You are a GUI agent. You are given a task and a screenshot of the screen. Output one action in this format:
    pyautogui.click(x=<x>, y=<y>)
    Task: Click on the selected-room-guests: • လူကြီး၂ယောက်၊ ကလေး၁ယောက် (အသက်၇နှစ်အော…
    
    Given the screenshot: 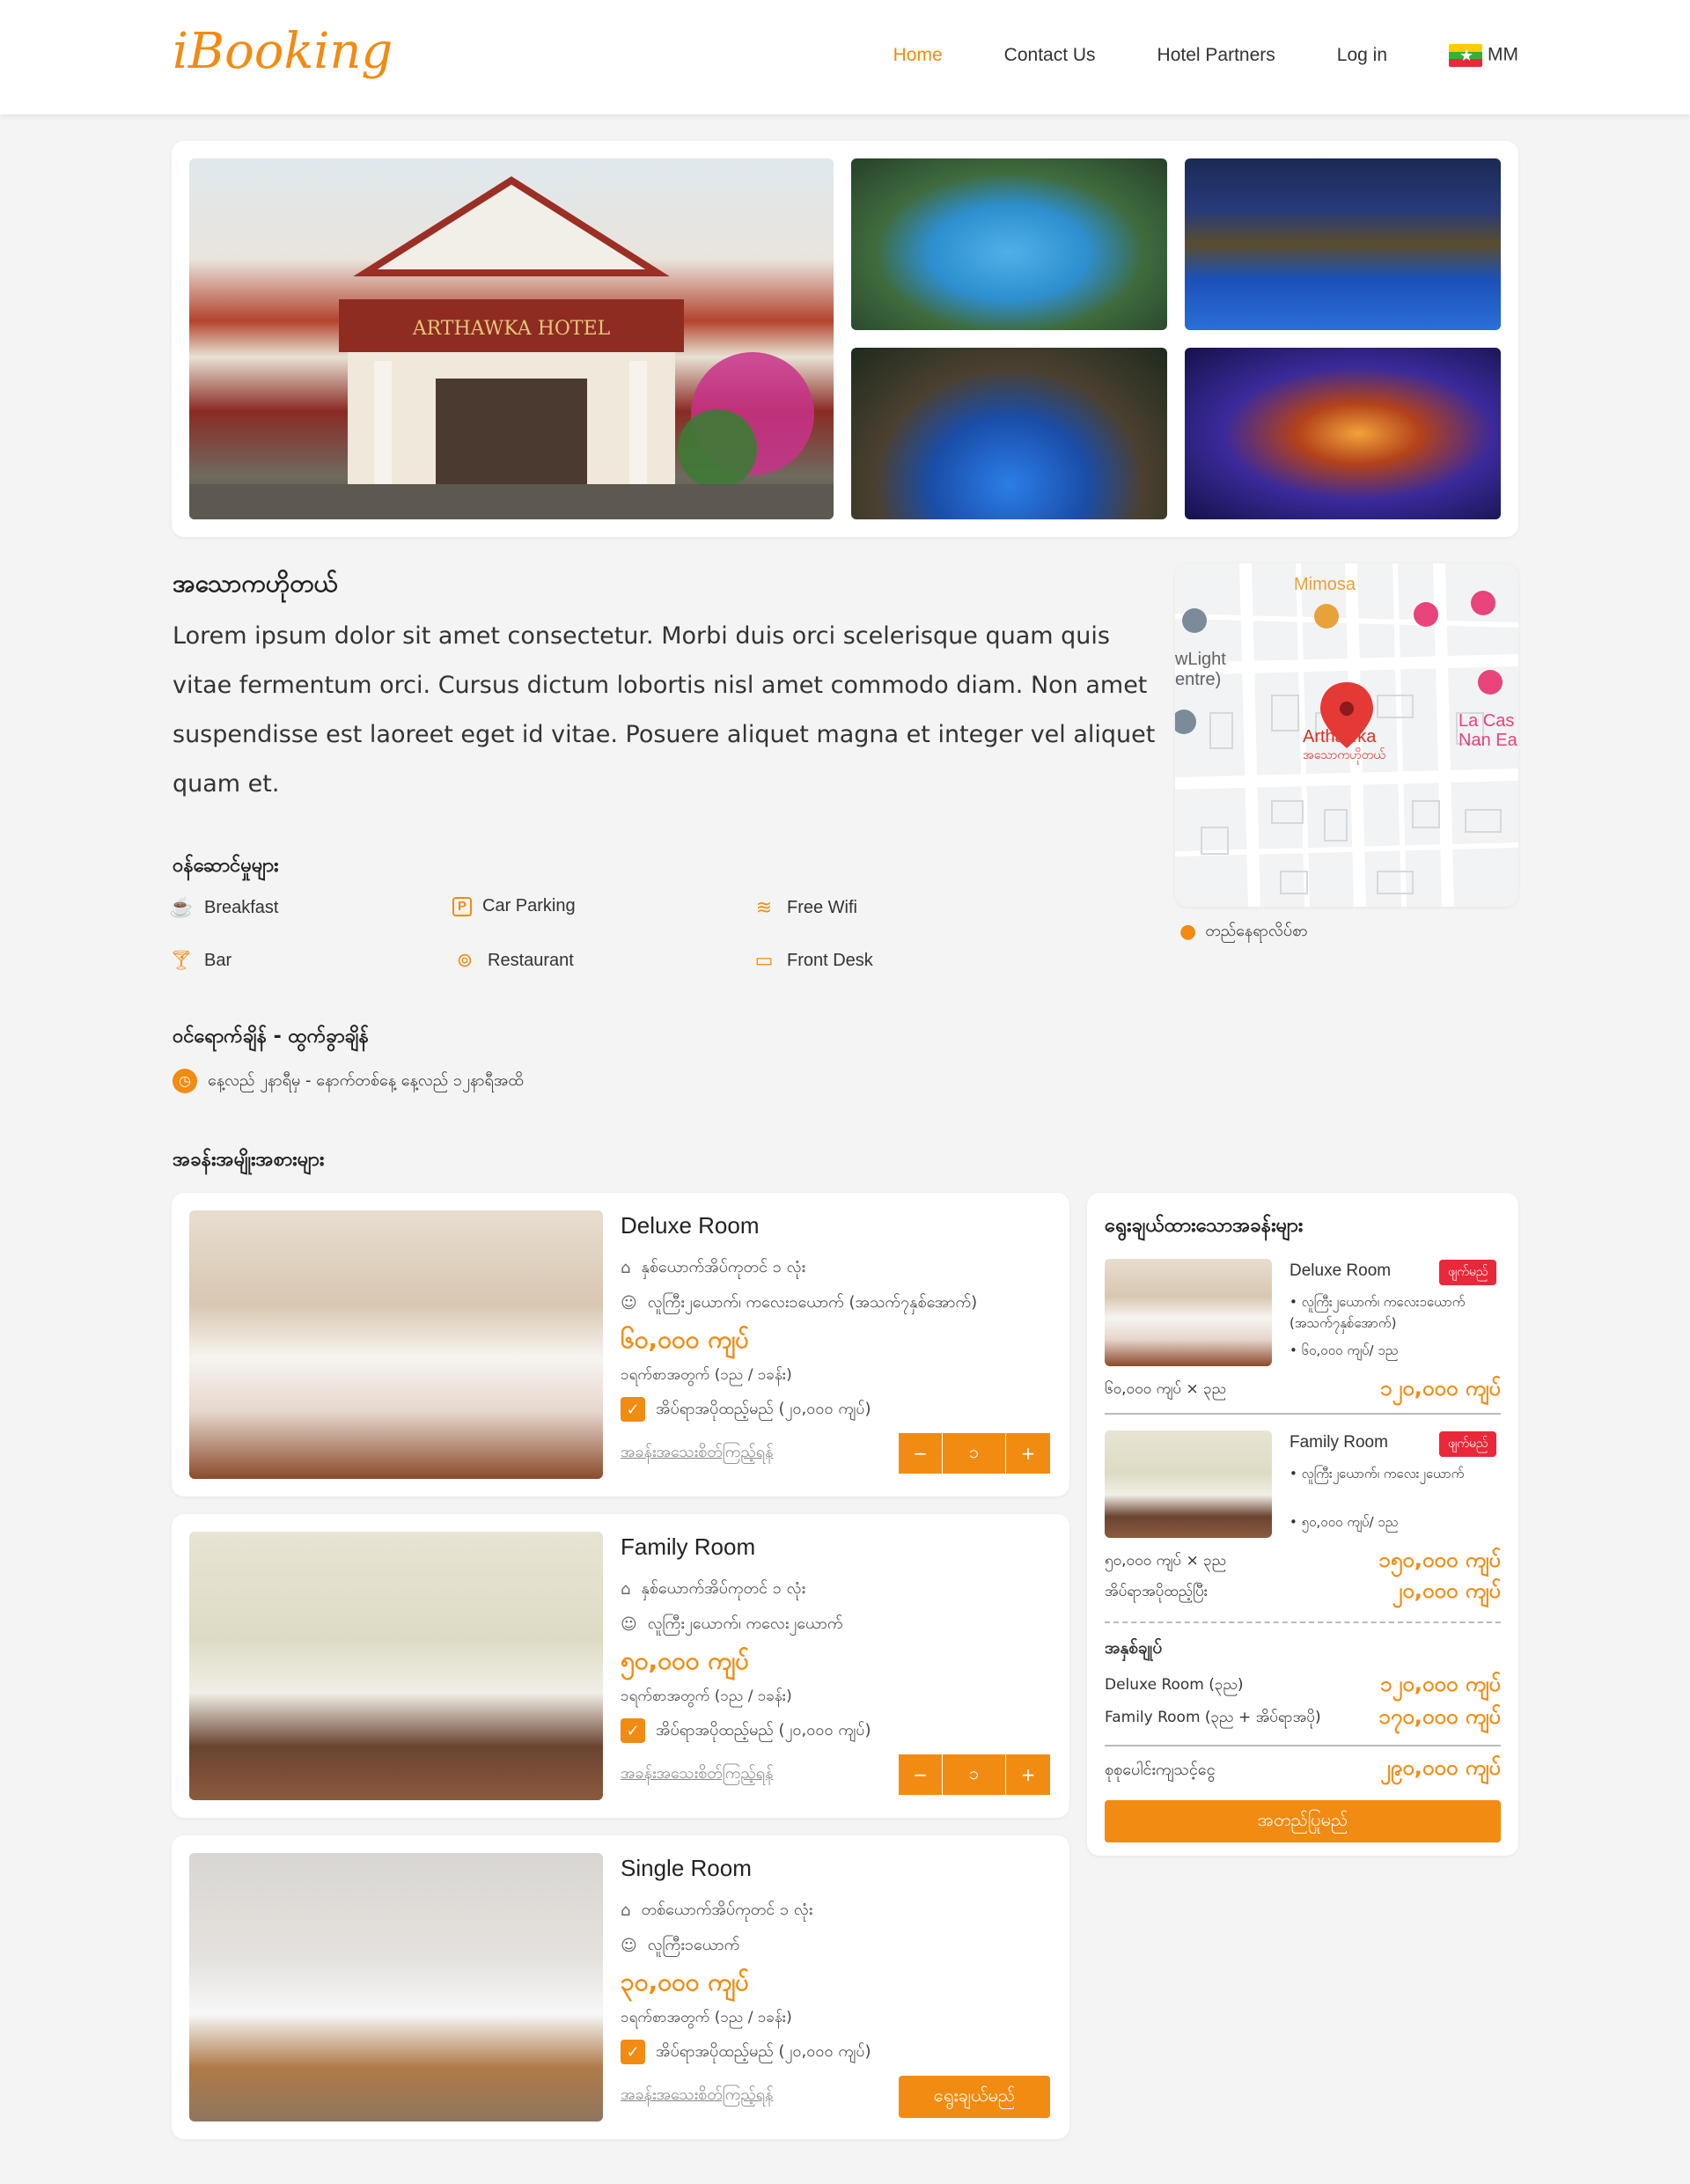 What is the action you would take?
    pyautogui.click(x=1378, y=1312)
    